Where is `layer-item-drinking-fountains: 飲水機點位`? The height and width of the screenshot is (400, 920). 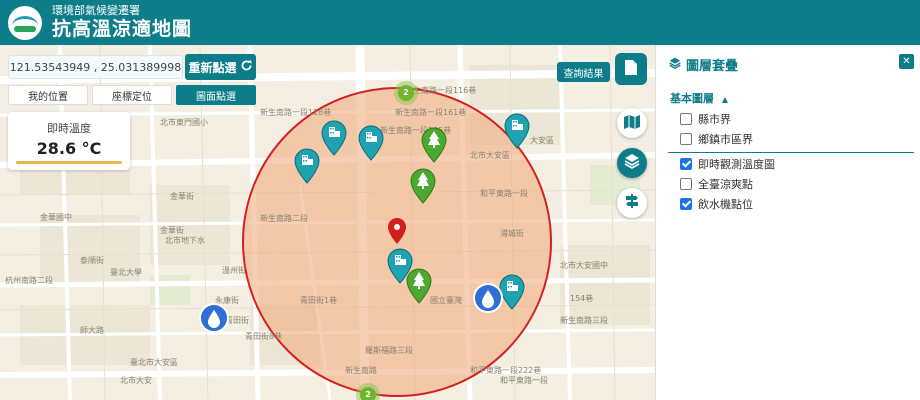 layer-item-drinking-fountains: 飲水機點位 is located at coordinates (716, 204).